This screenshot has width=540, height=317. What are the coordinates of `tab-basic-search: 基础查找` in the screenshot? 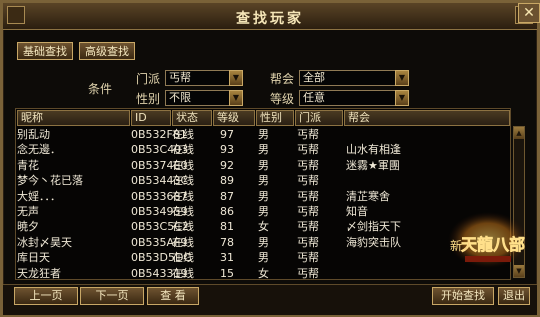 It's located at (45, 51).